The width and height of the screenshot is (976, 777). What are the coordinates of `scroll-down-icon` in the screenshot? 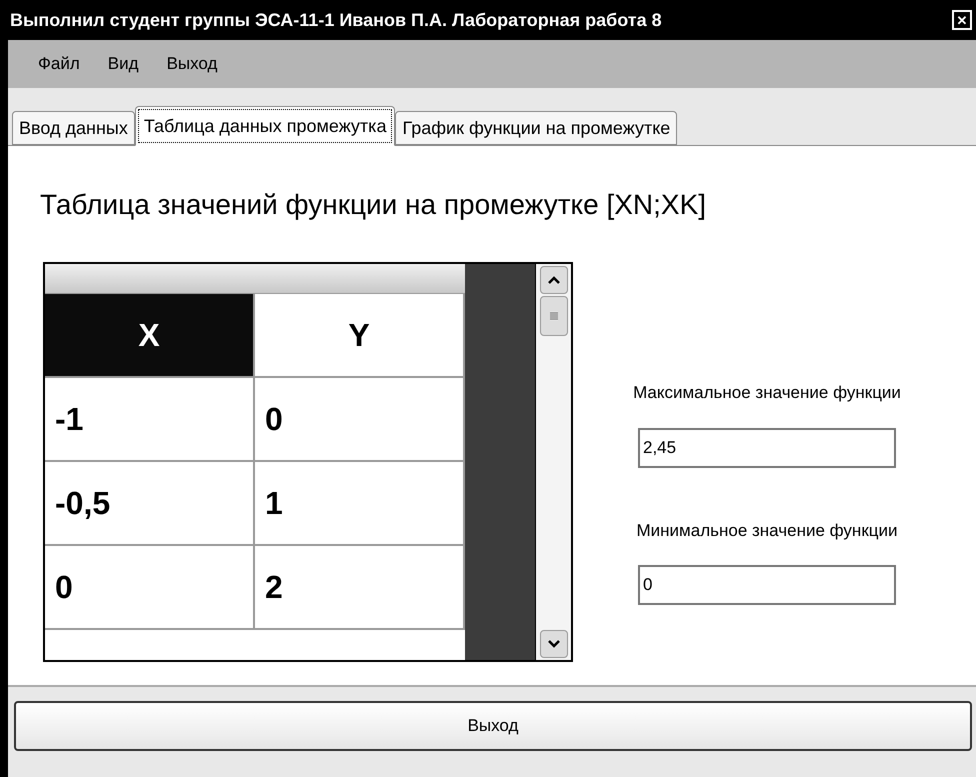 It's located at (554, 644).